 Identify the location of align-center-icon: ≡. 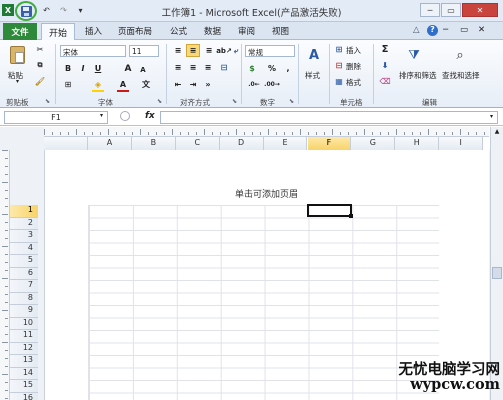
(193, 67).